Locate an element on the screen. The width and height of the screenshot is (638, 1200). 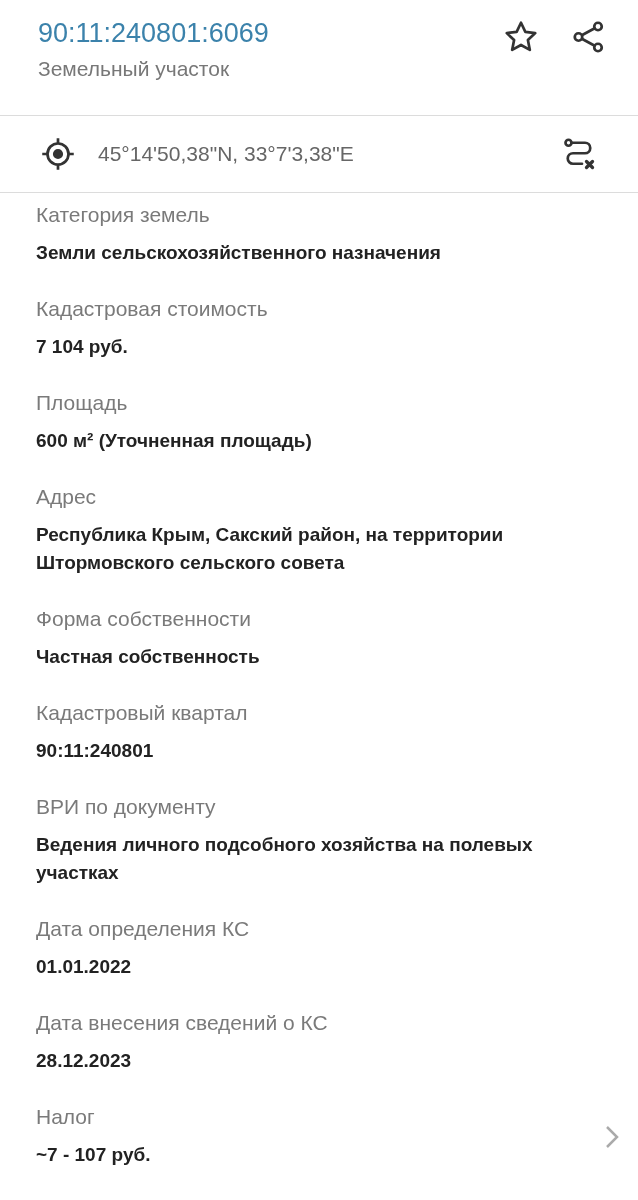
field-label: Дата внесения сведений о КС is located at coordinates (182, 1023).